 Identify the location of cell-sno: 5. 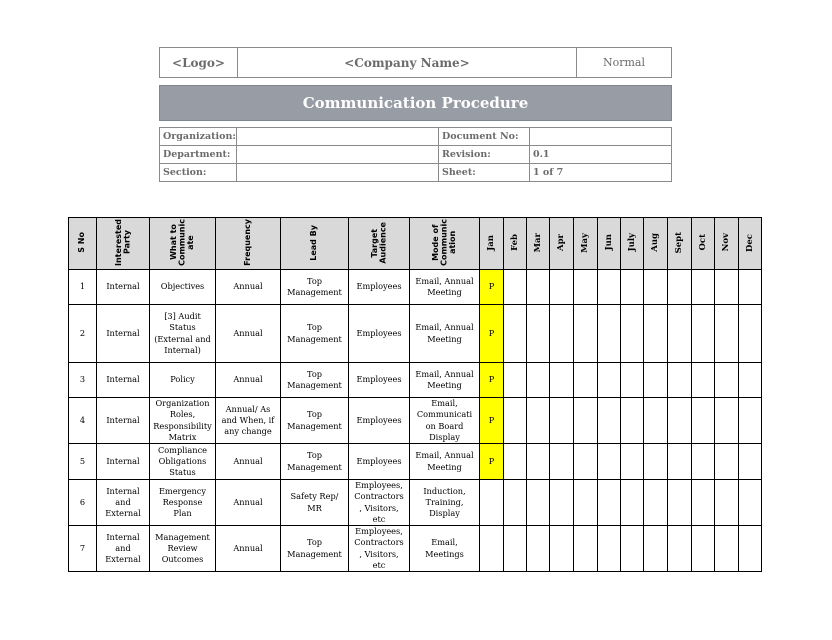
(82, 461).